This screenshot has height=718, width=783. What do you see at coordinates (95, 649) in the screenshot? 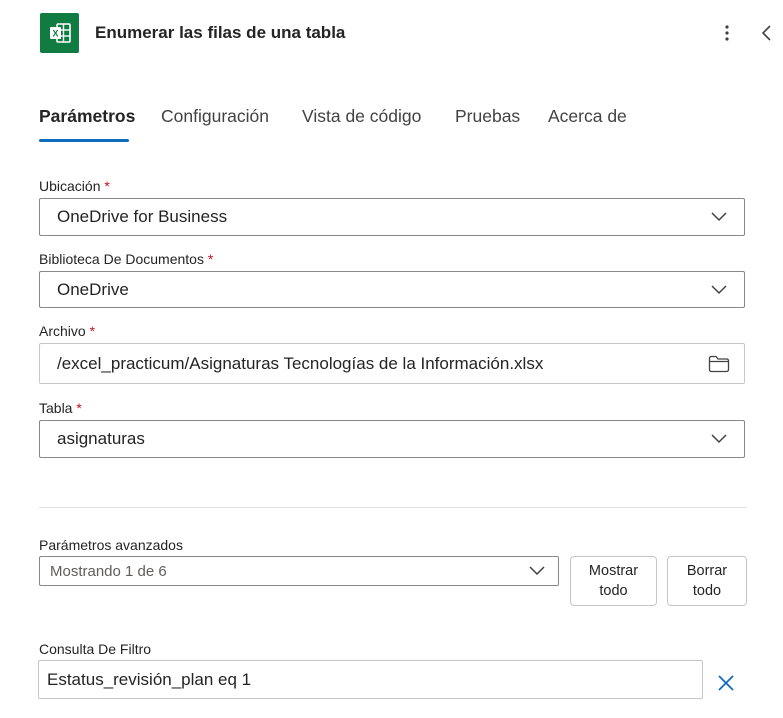
I see `filter-query-label: Consulta De Filtro` at bounding box center [95, 649].